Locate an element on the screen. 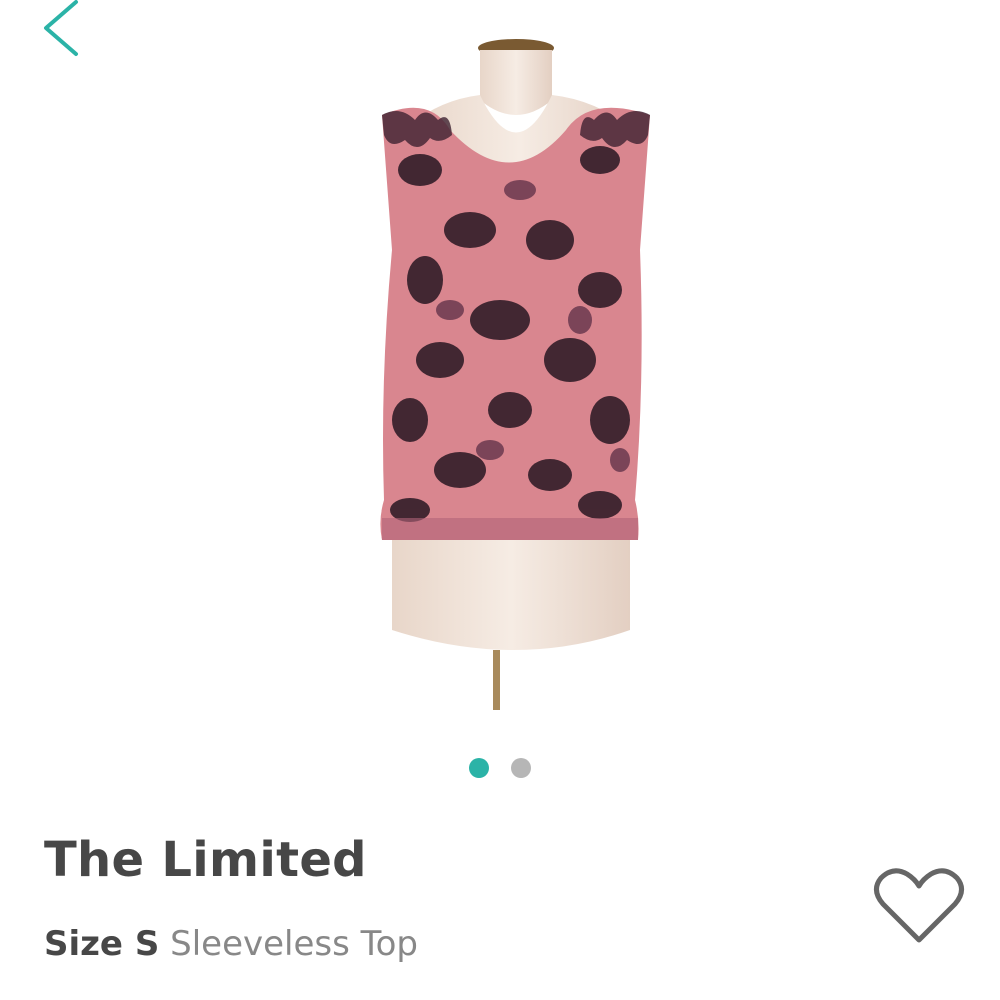 Image resolution: width=1000 pixels, height=1000 pixels. image-pagination is located at coordinates (500, 768).